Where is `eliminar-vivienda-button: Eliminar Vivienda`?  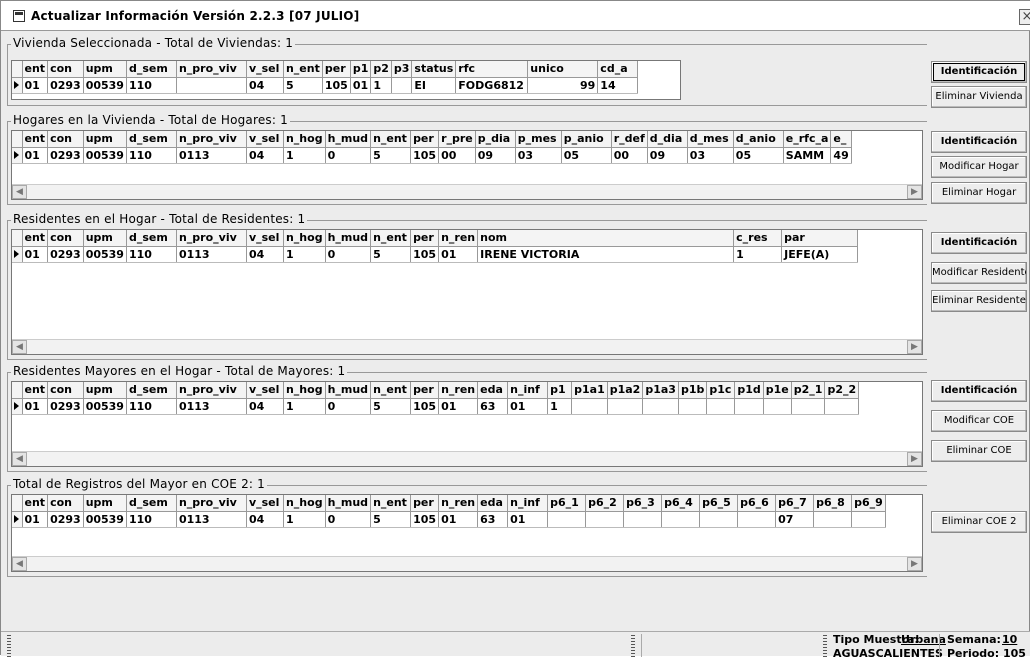 eliminar-vivienda-button: Eliminar Vivienda is located at coordinates (979, 97).